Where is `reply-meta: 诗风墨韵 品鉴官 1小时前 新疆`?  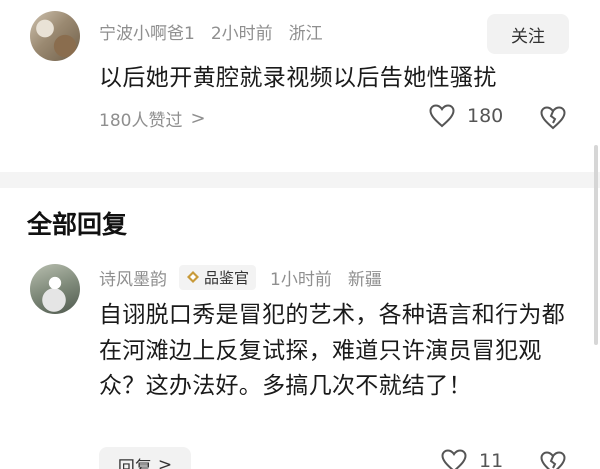
reply-meta: 诗风墨韵 品鉴官 1小时前 新疆 is located at coordinates (240, 277).